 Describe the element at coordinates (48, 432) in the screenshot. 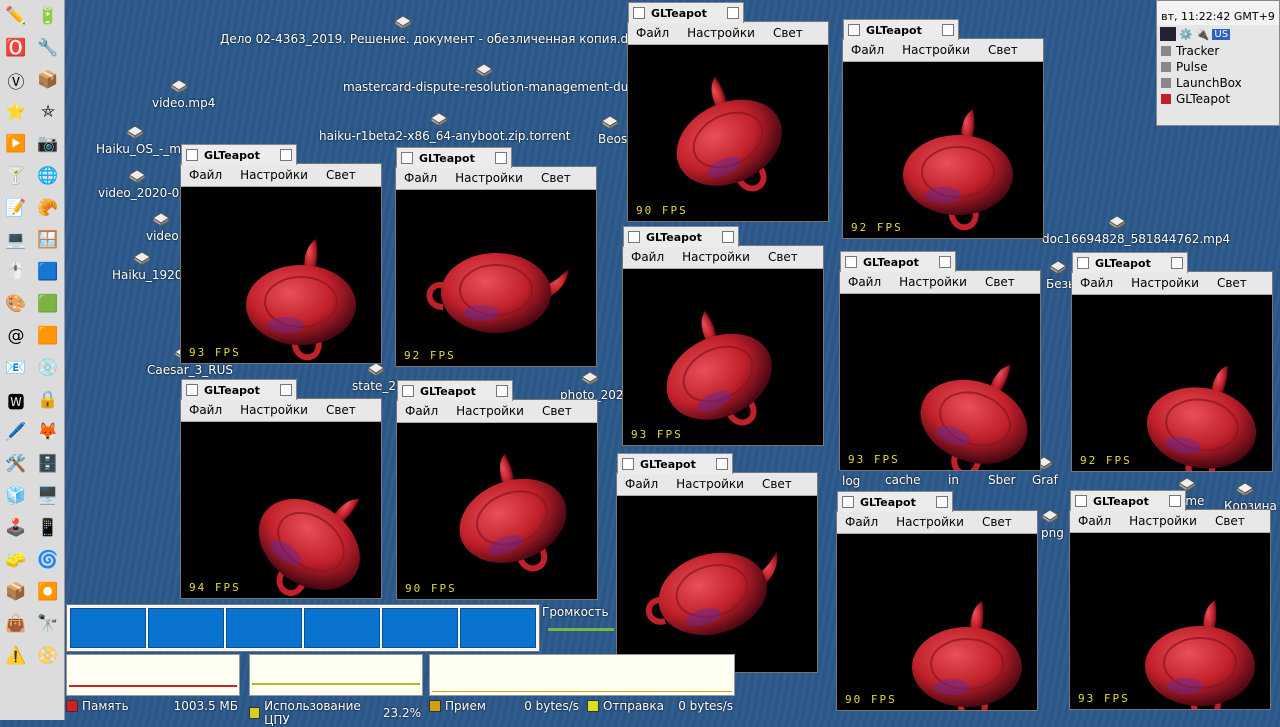

I see `fox-icon: 🦊` at that location.